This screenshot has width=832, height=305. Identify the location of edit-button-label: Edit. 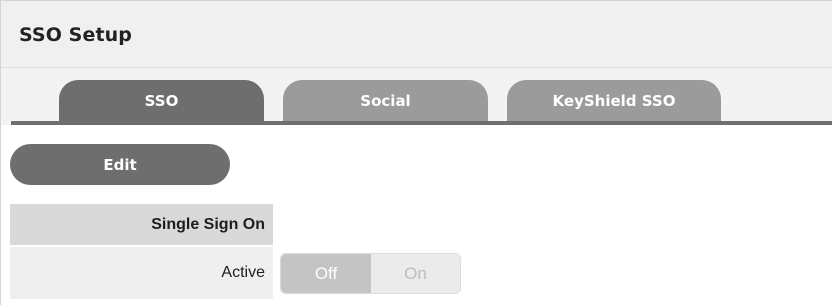
(120, 164).